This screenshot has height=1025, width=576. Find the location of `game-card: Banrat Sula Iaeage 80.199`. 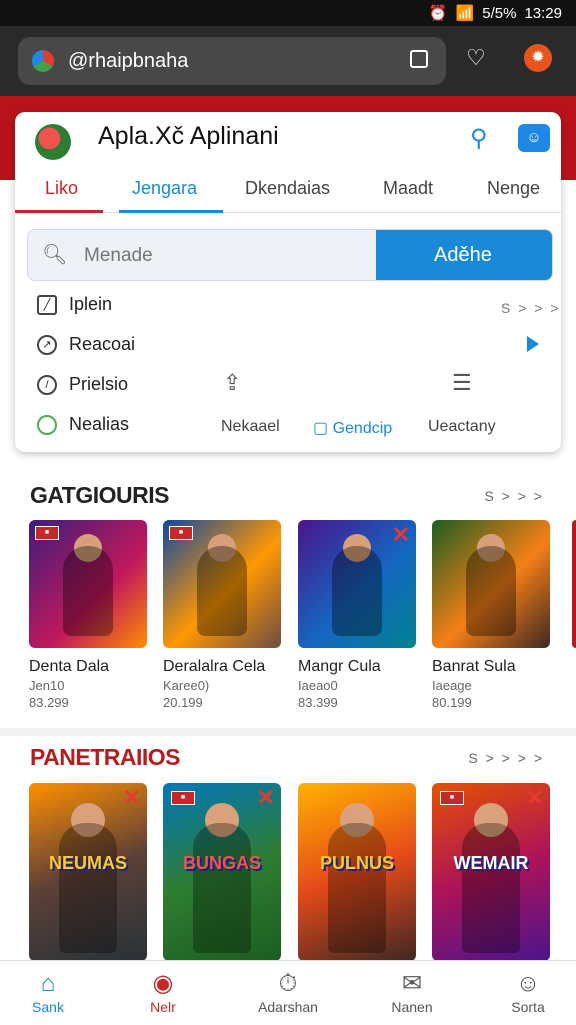

game-card: Banrat Sula Iaeage 80.199 is located at coordinates (491, 615).